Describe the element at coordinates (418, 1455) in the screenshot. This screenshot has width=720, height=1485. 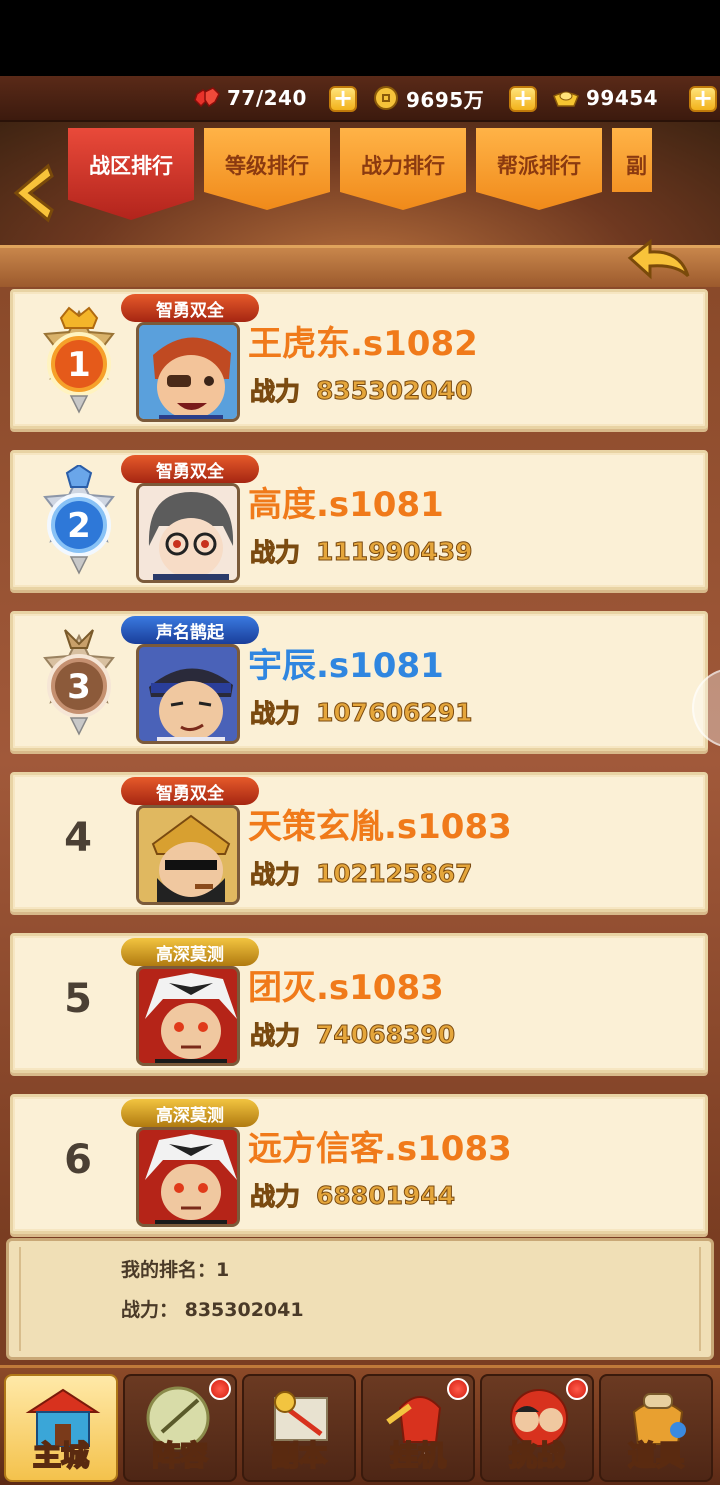
I see `nav-label: 挂机` at that location.